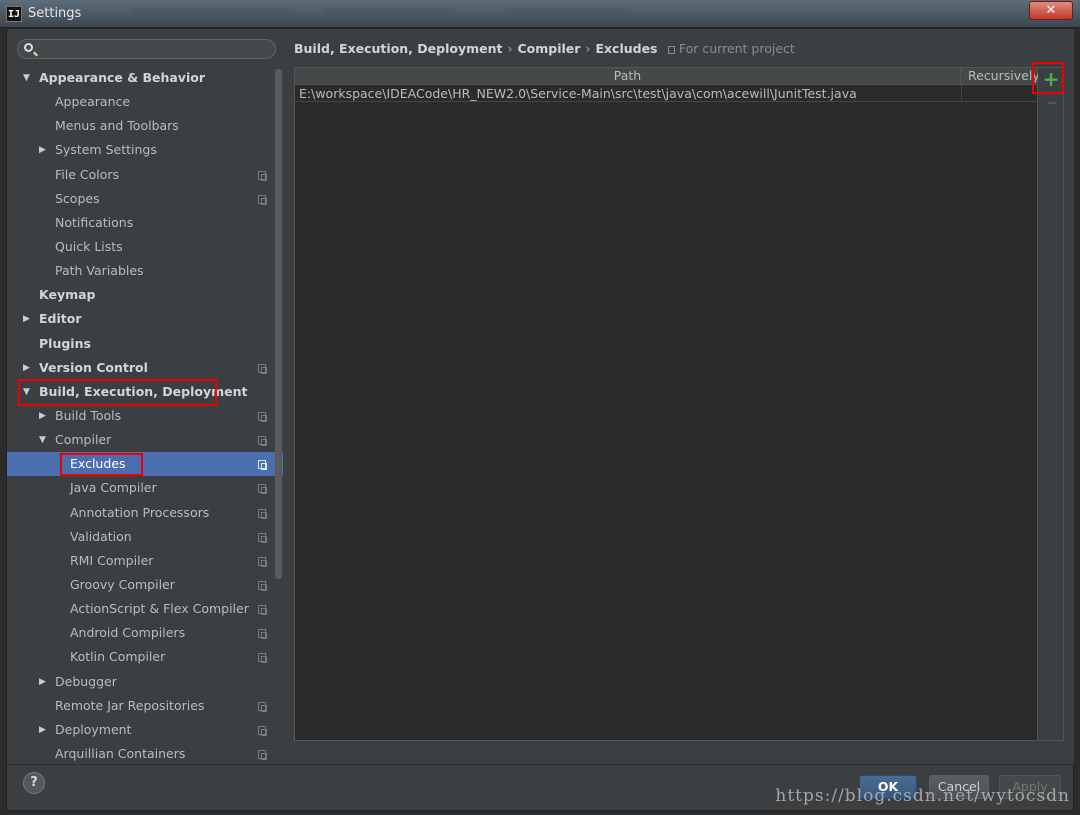 The image size is (1080, 815). Describe the element at coordinates (145, 247) in the screenshot. I see `sidebar-item: Quick Lists` at that location.